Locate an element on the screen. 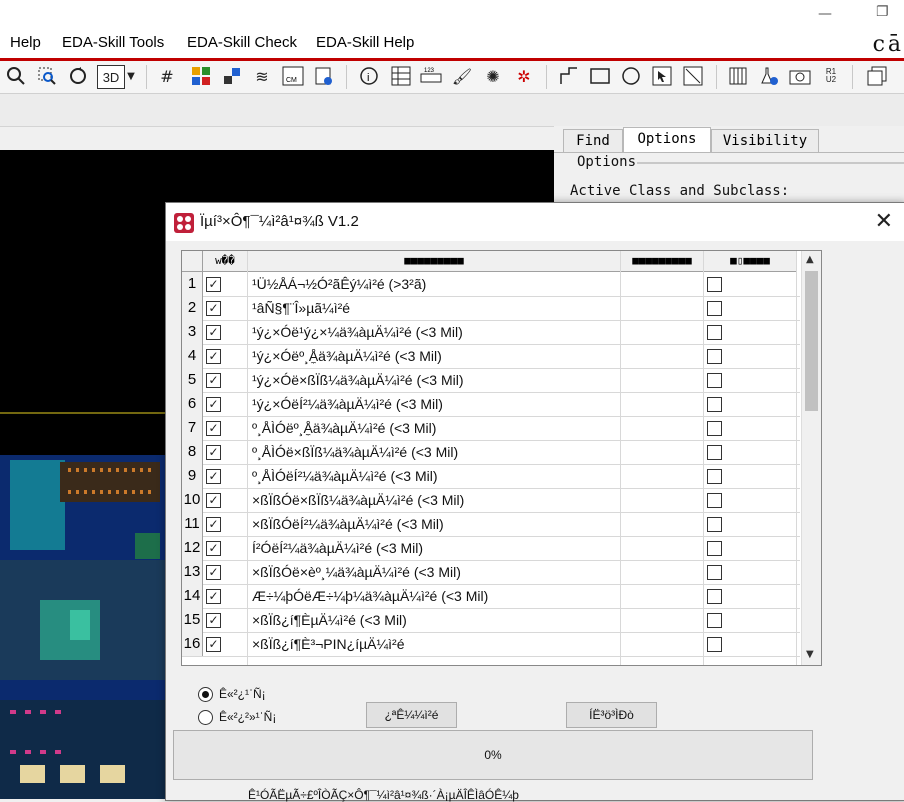 The height and width of the screenshot is (802, 904). close-icon: ✕ is located at coordinates (884, 221).